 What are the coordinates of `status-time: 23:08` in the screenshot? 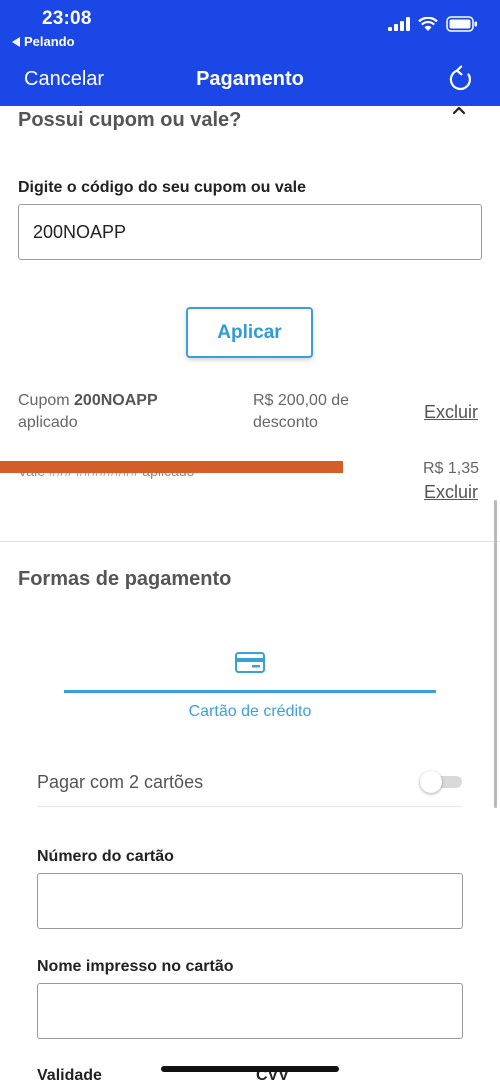 It's located at (67, 18).